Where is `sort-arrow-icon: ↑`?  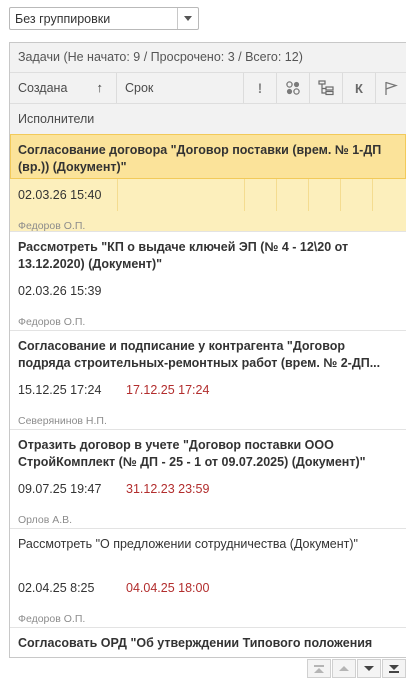 sort-arrow-icon: ↑ is located at coordinates (100, 87).